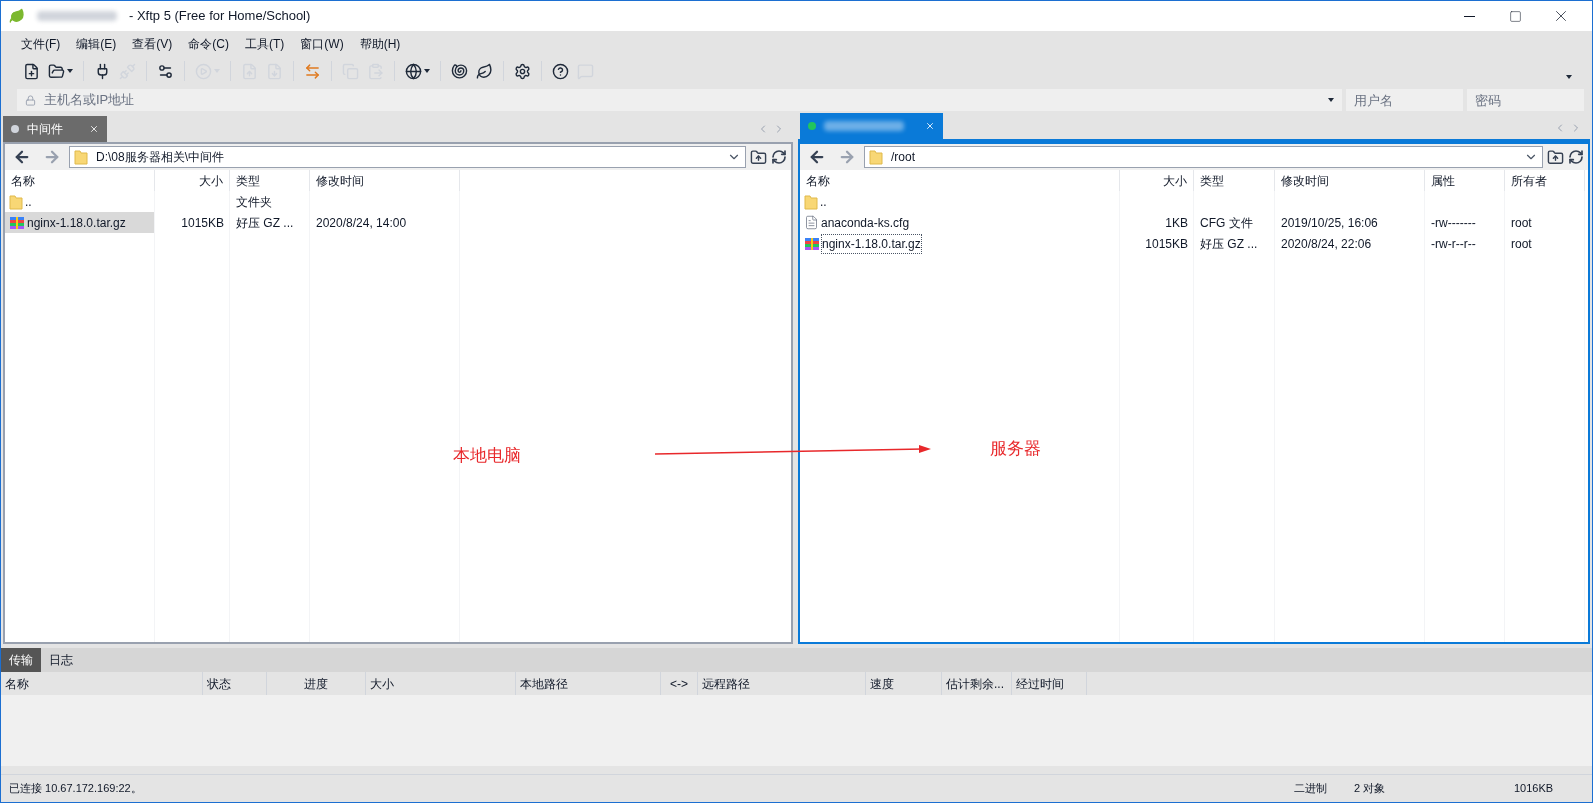  I want to click on object-count: 2 对象, so click(1370, 789).